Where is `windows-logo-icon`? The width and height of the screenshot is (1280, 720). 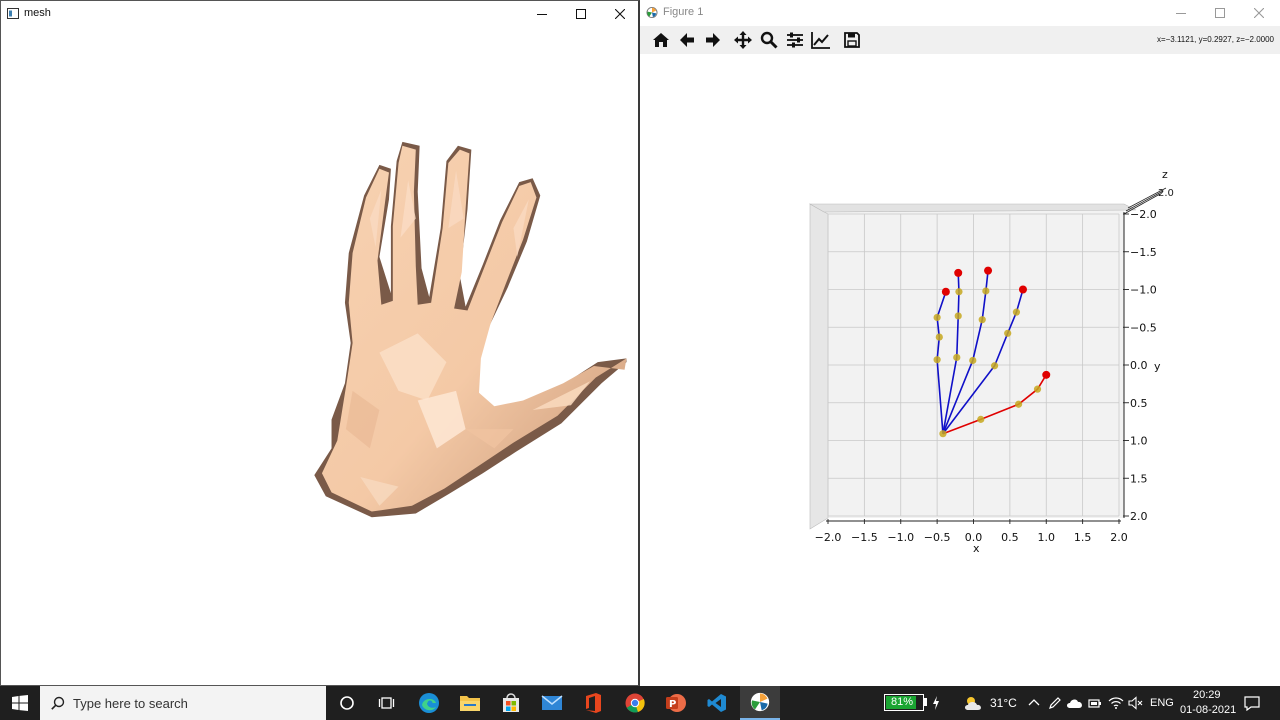
windows-logo-icon is located at coordinates (20, 703).